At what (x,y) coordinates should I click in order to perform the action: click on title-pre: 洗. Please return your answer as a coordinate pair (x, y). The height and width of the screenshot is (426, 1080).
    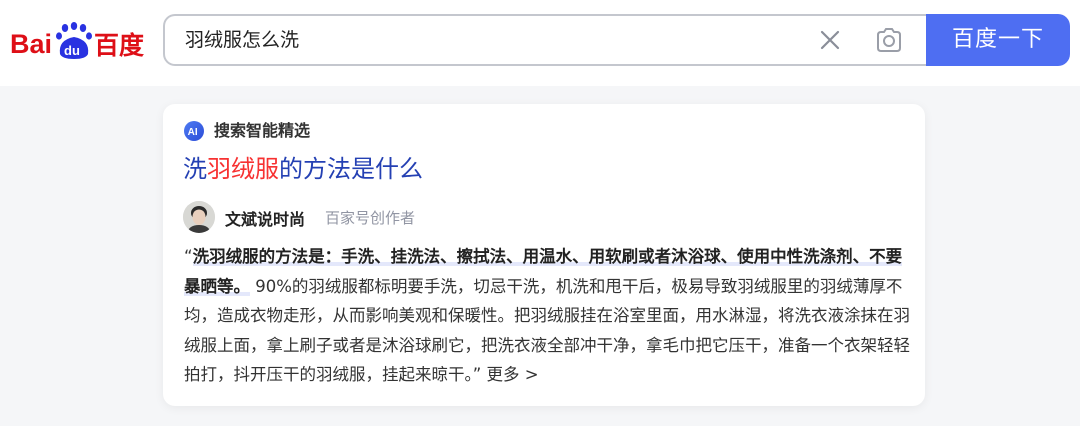
    Looking at the image, I should click on (195, 169).